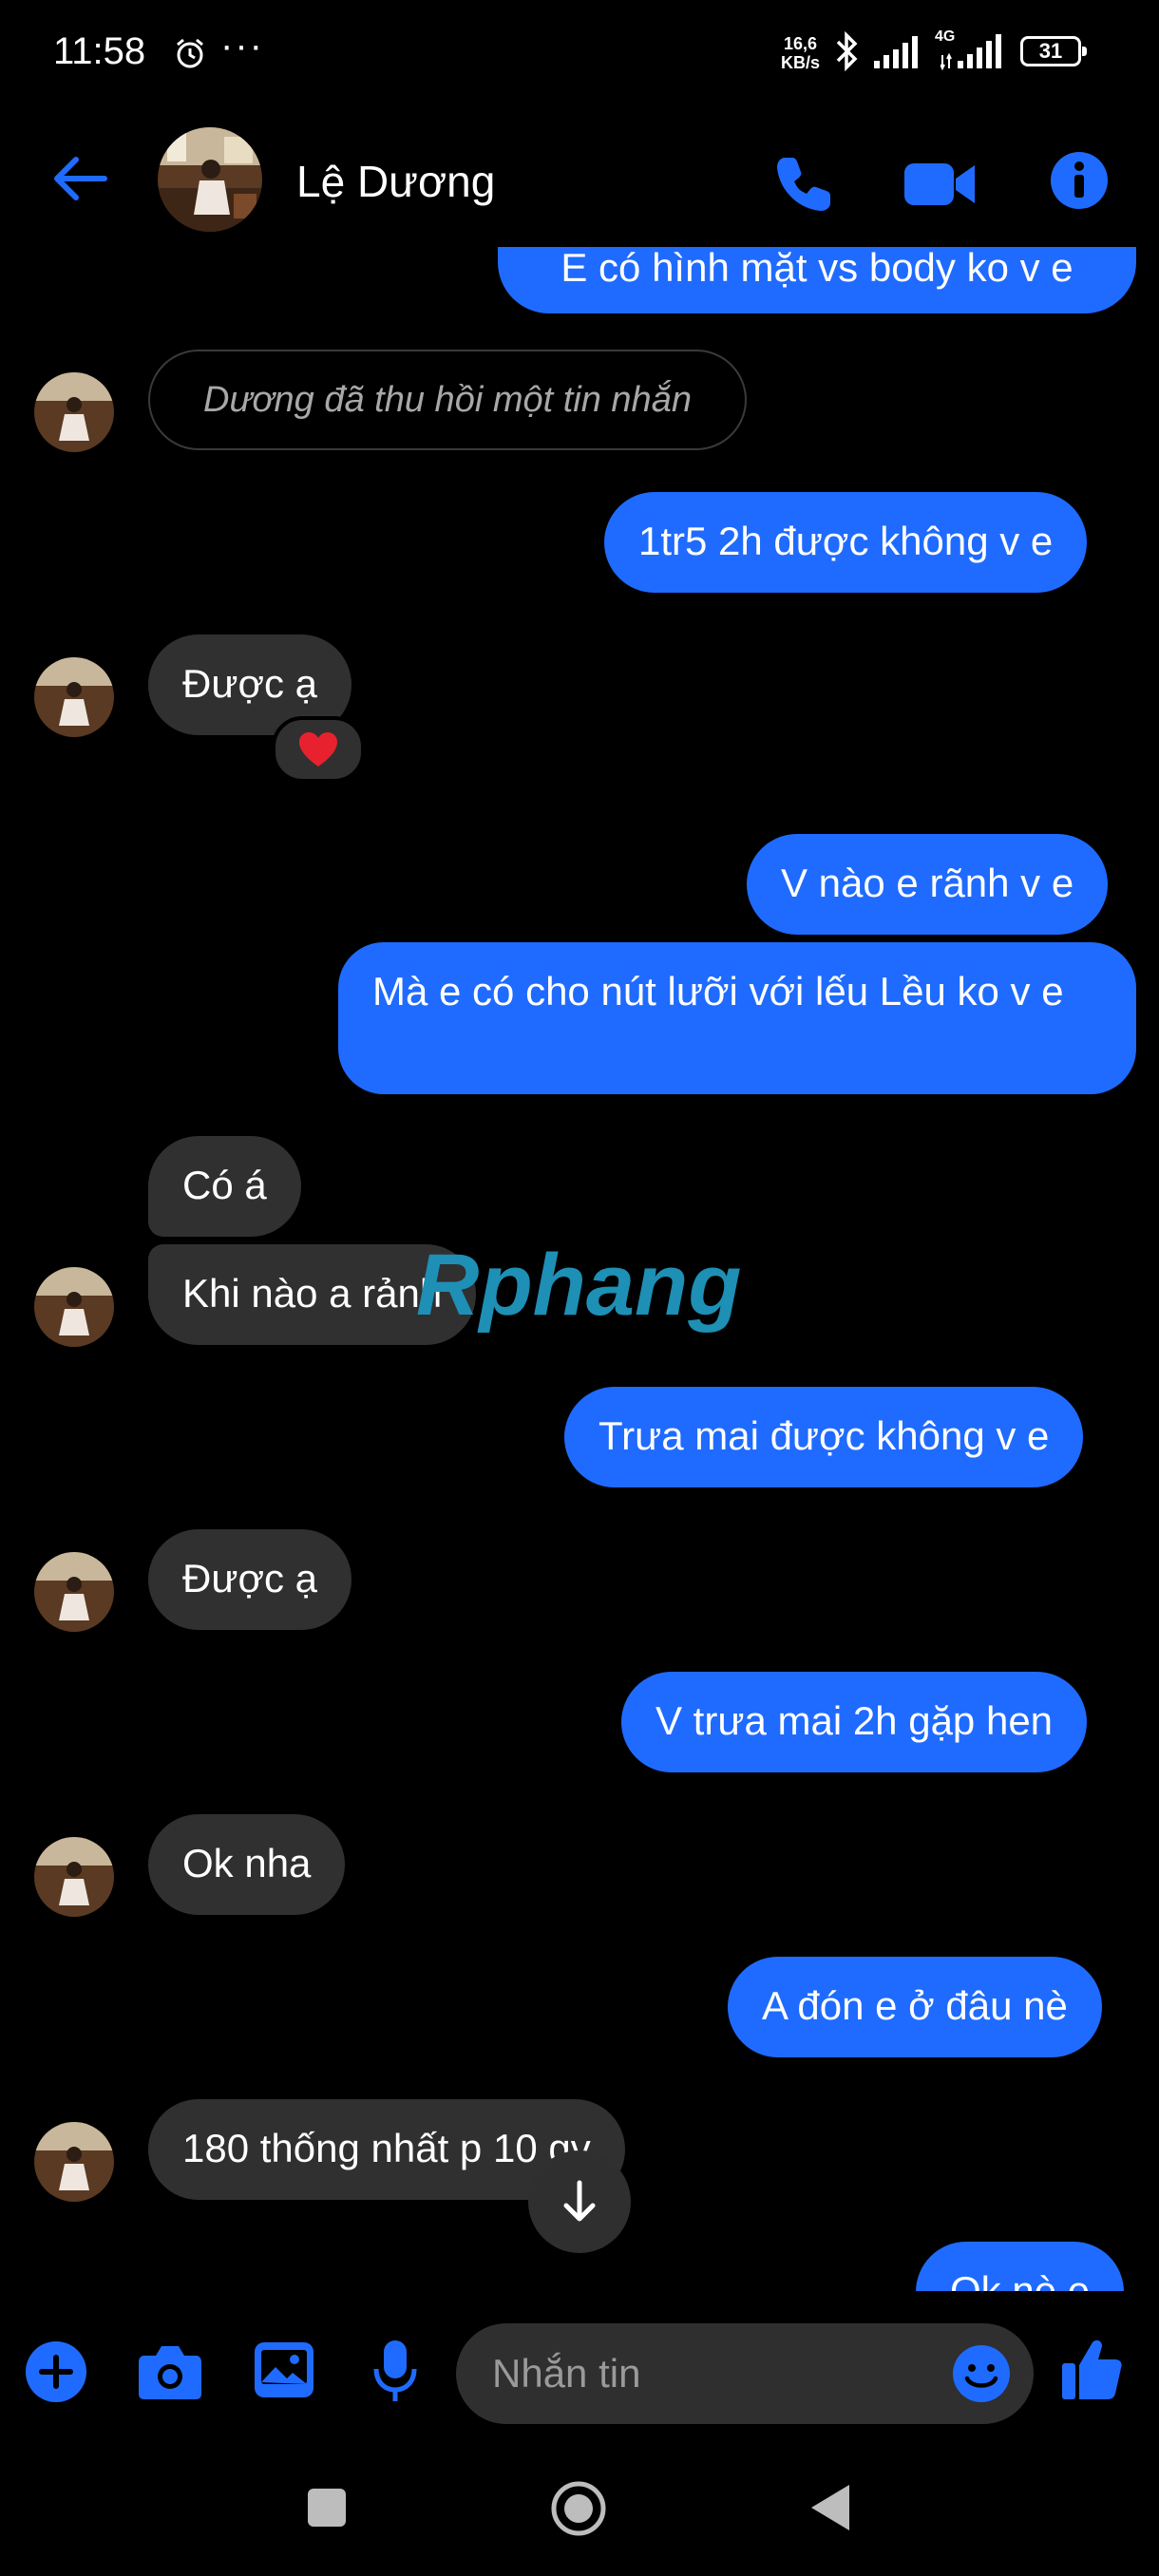  I want to click on message-incoming: Ok nha, so click(247, 1864).